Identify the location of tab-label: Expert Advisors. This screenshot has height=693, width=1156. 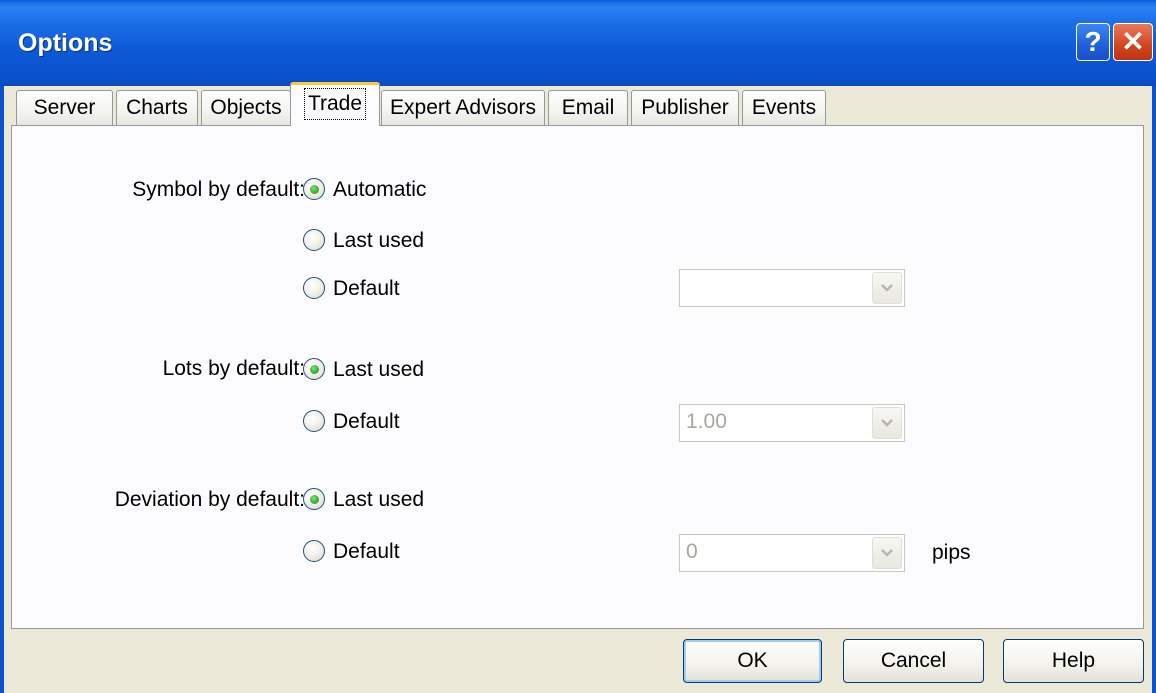
(463, 107).